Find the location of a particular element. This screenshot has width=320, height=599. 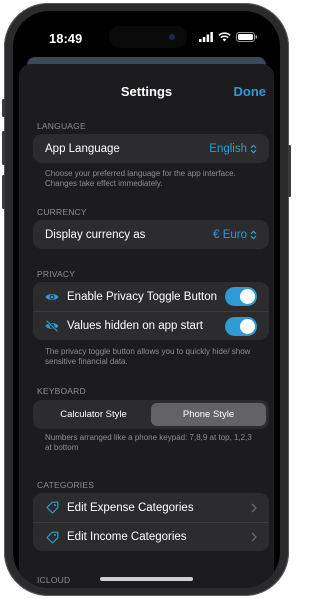

currency-value: € Euro is located at coordinates (230, 234).